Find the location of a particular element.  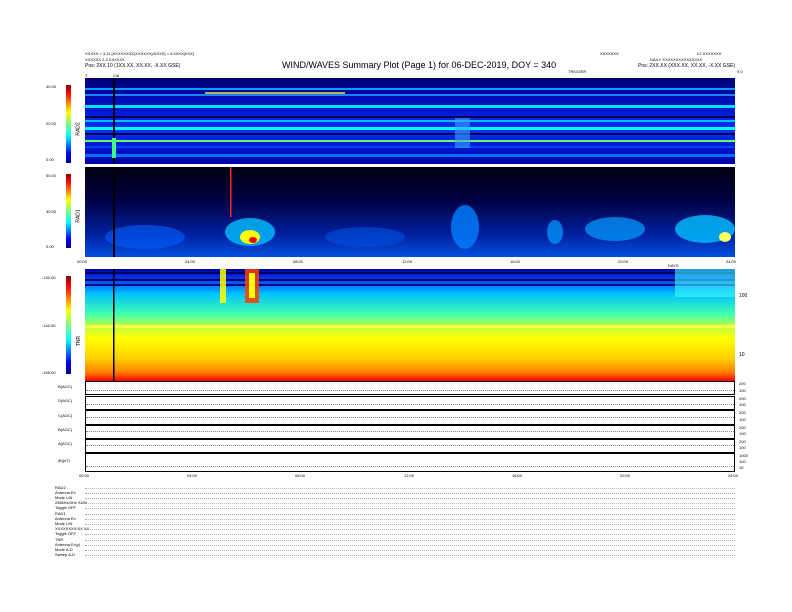

tnr-tick-top: -130.00 is located at coordinates (49, 277).